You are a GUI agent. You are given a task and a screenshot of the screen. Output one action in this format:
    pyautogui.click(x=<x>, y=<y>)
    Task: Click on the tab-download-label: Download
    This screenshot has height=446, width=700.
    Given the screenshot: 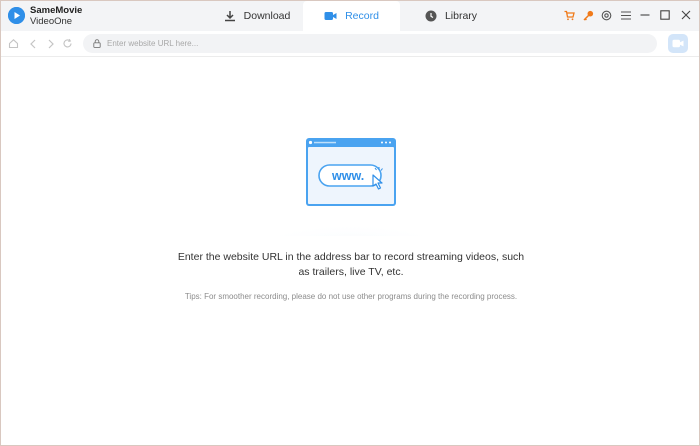 What is the action you would take?
    pyautogui.click(x=267, y=16)
    